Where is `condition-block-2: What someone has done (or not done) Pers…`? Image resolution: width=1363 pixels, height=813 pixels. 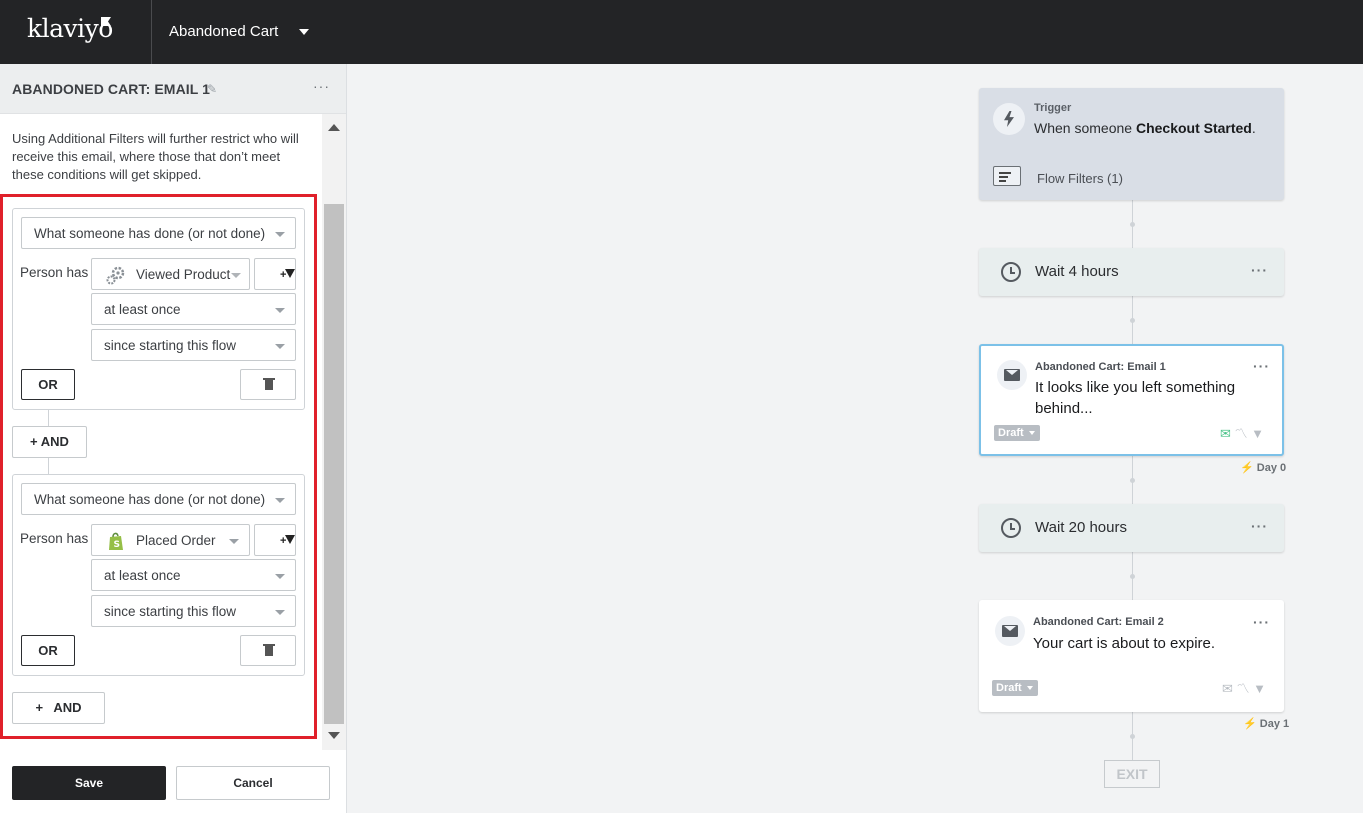 condition-block-2: What someone has done (or not done) Pers… is located at coordinates (158, 575).